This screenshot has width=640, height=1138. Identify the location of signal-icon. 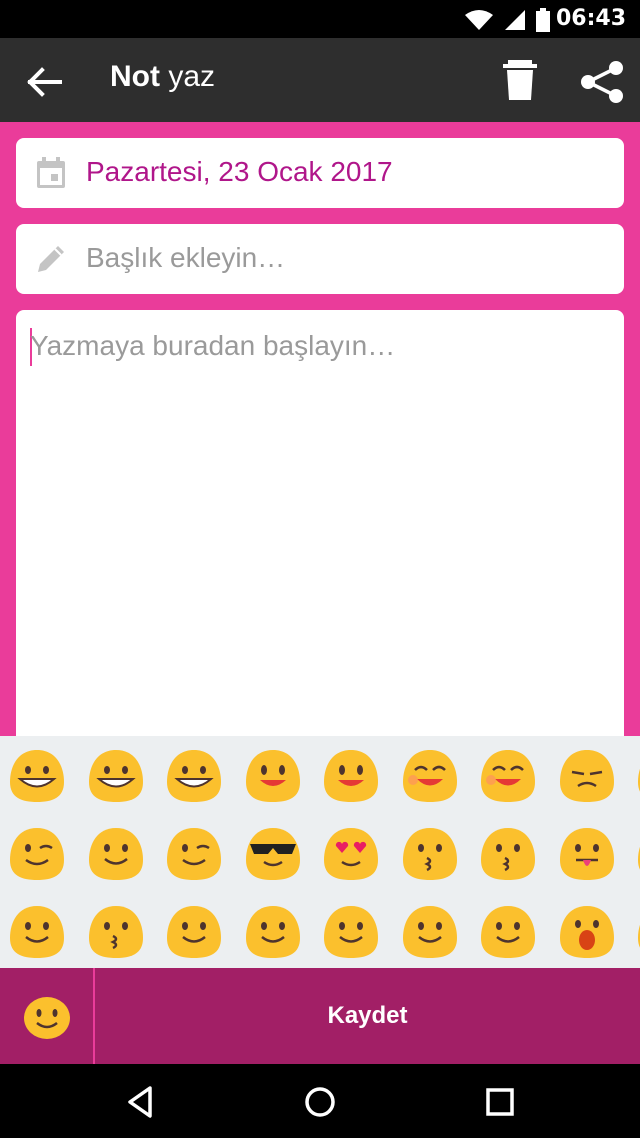
(515, 20).